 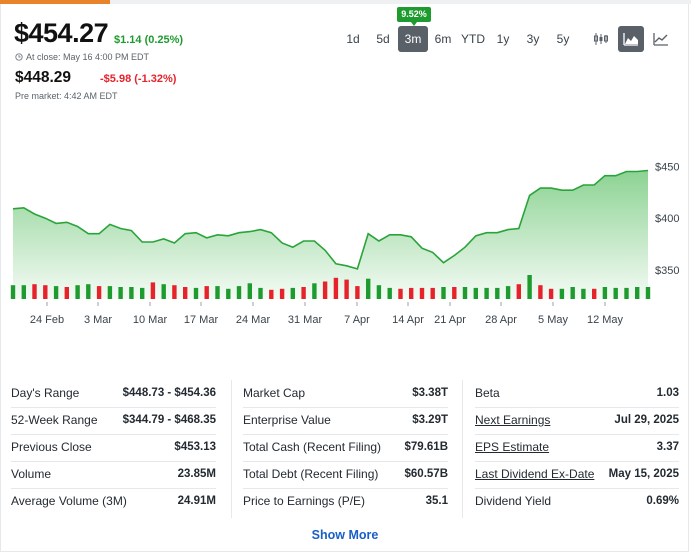 What do you see at coordinates (503, 39) in the screenshot?
I see `range-1y-button: 1y` at bounding box center [503, 39].